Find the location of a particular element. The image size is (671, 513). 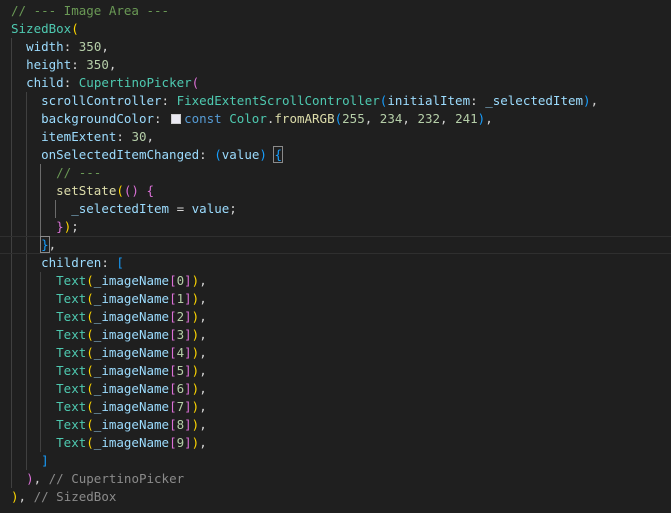

code-line: Text(_imageName[2]), is located at coordinates (335, 317).